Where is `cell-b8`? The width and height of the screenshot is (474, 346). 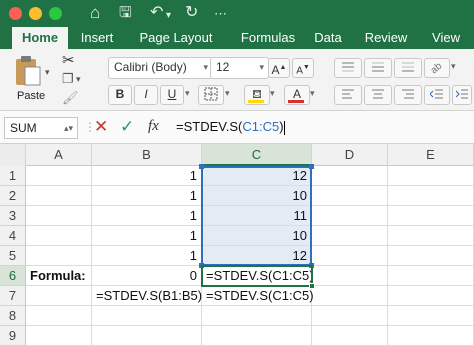 cell-b8 is located at coordinates (147, 316).